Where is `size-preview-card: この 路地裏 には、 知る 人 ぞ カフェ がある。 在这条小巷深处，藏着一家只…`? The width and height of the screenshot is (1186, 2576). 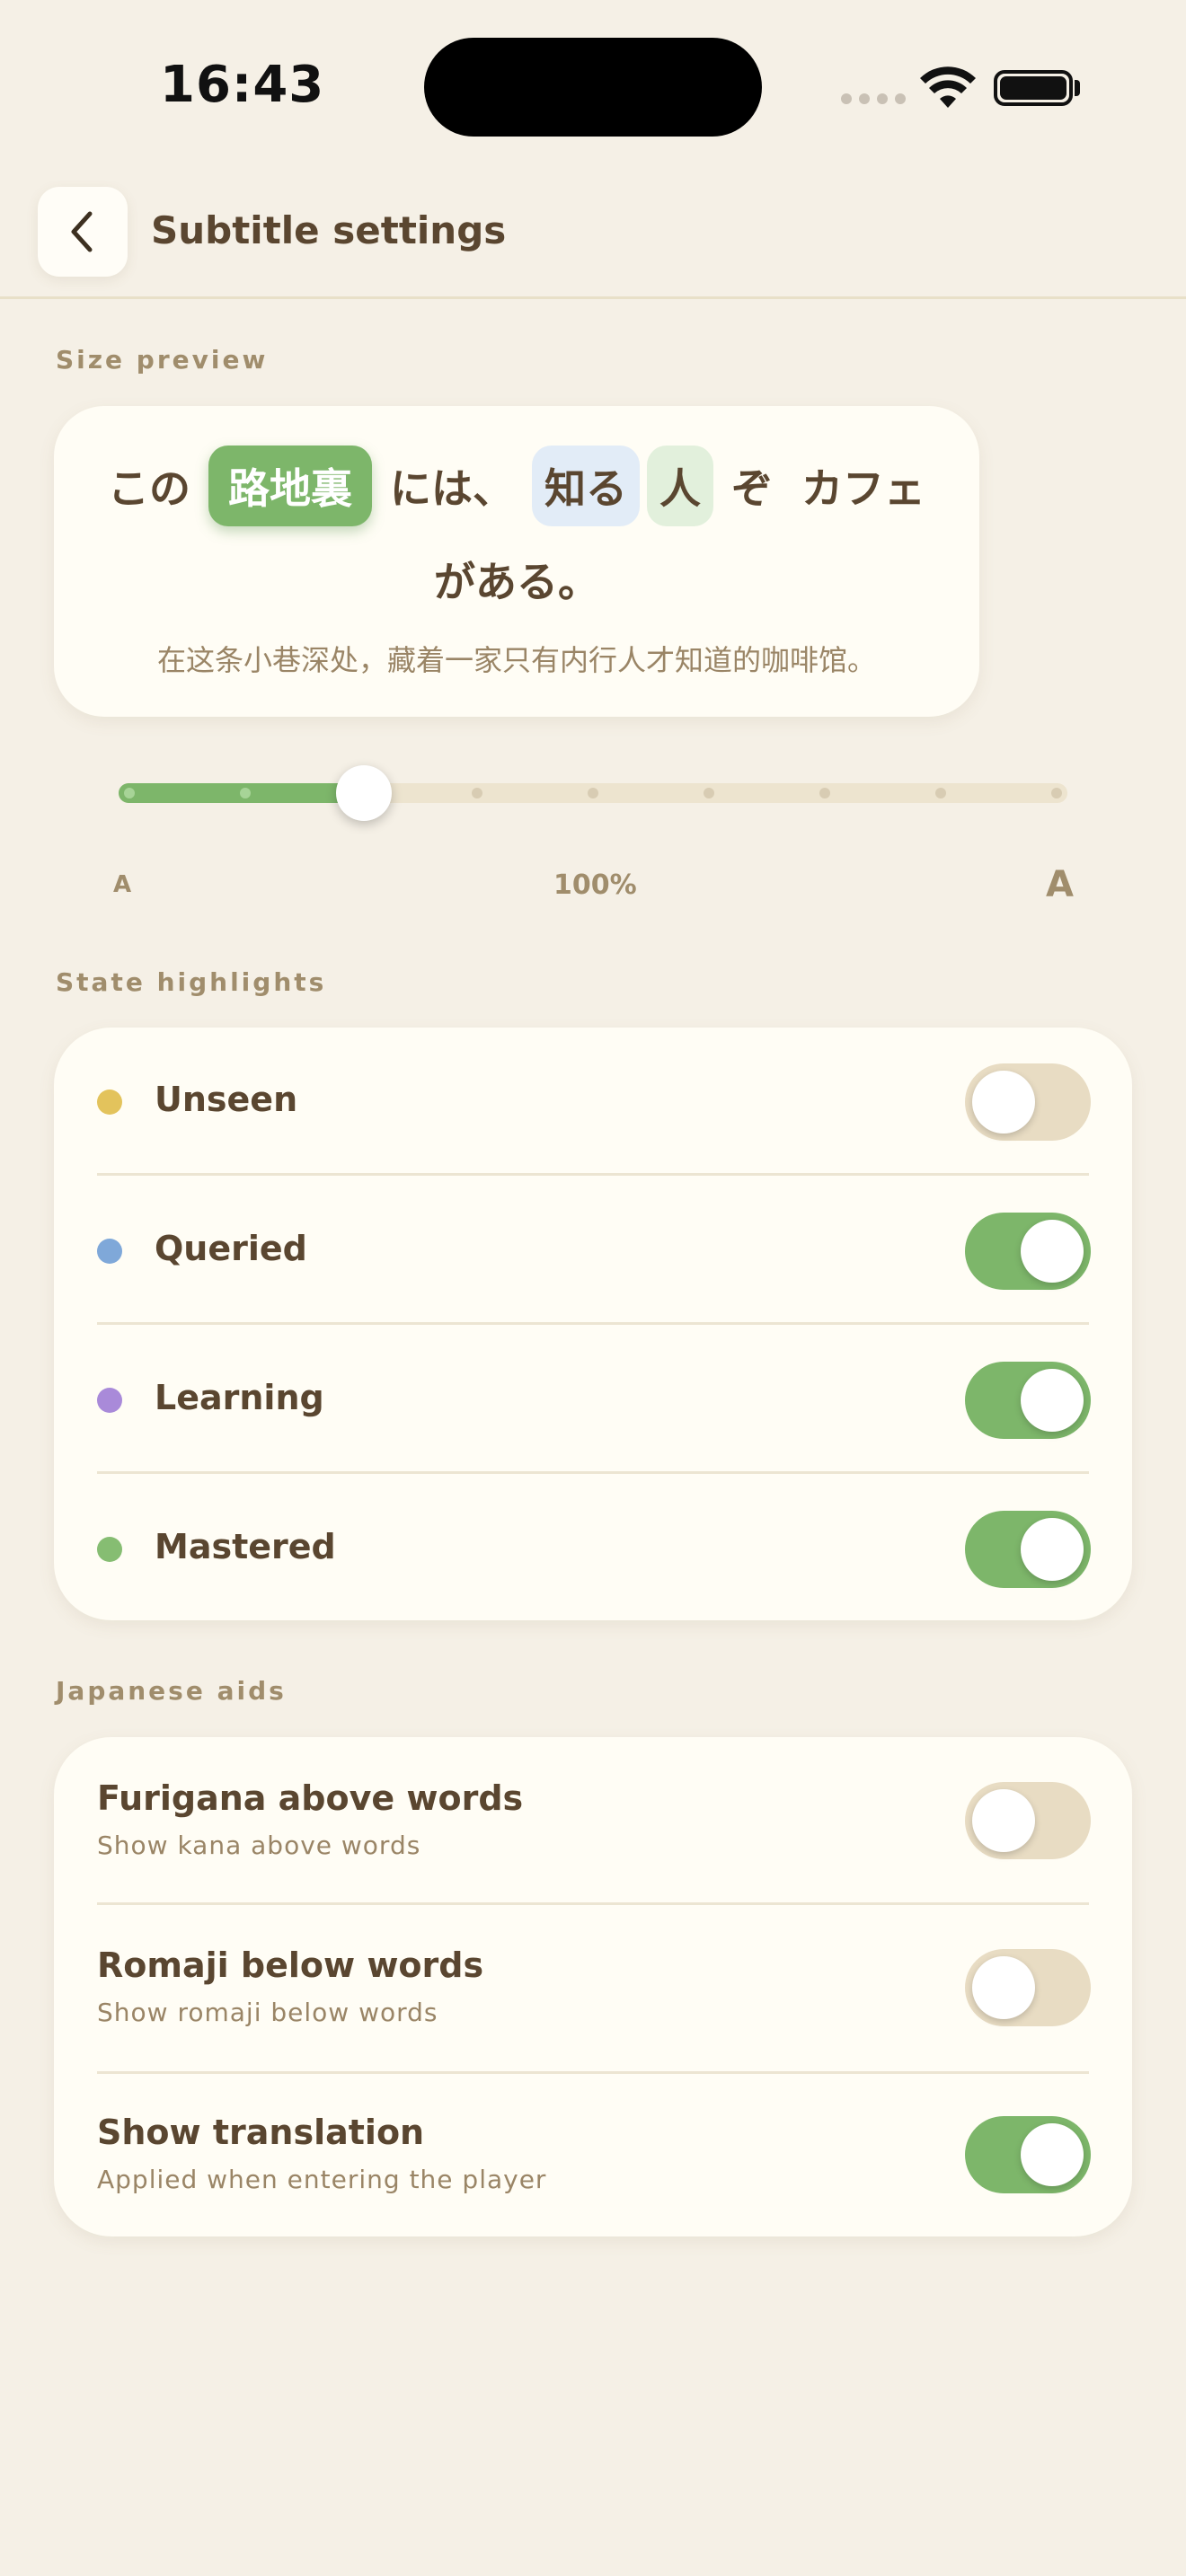 size-preview-card: この 路地裏 には、 知る 人 ぞ カフェ がある。 在这条小巷深处，藏着一家只… is located at coordinates (516, 561).